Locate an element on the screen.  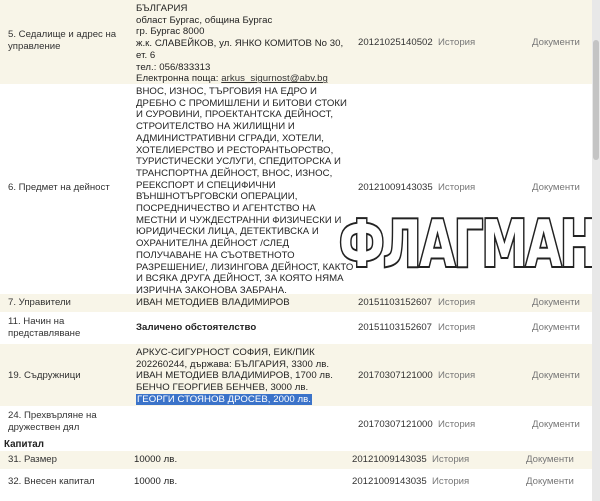
selected-text: ГЕОРГИ СТОЯНОВ ДРОСЕВ, 2000 лв. is located at coordinates (224, 399).